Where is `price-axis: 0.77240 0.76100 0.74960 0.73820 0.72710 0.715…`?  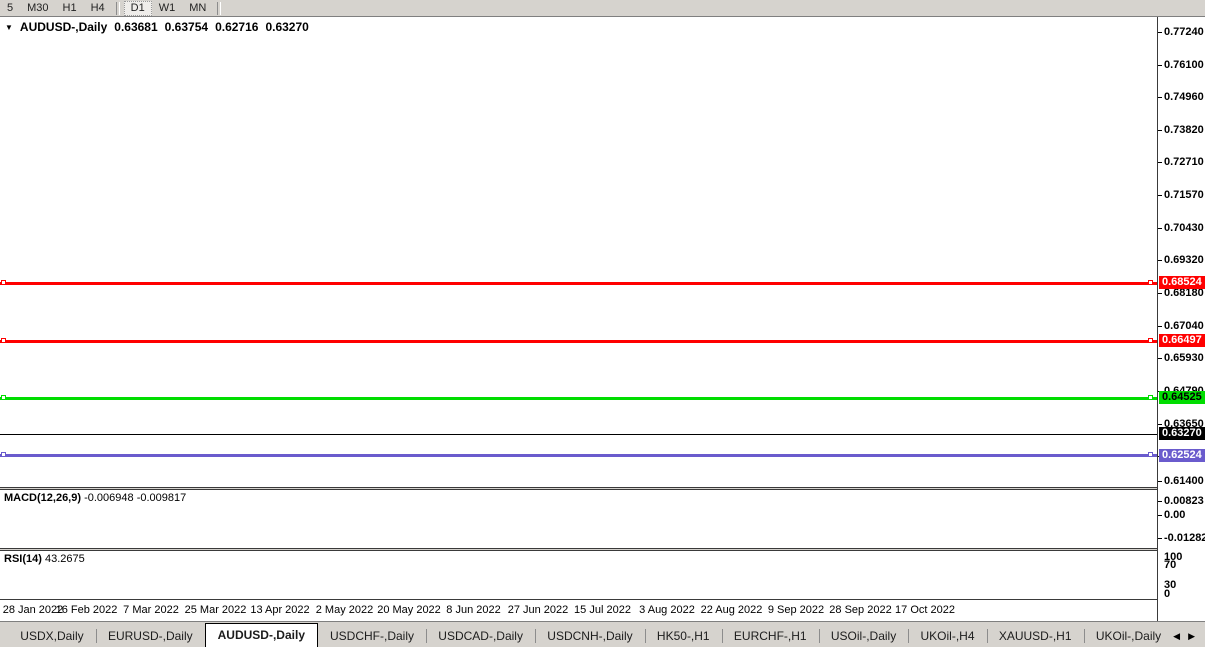 price-axis: 0.77240 0.76100 0.74960 0.73820 0.72710 0.715… is located at coordinates (1181, 319).